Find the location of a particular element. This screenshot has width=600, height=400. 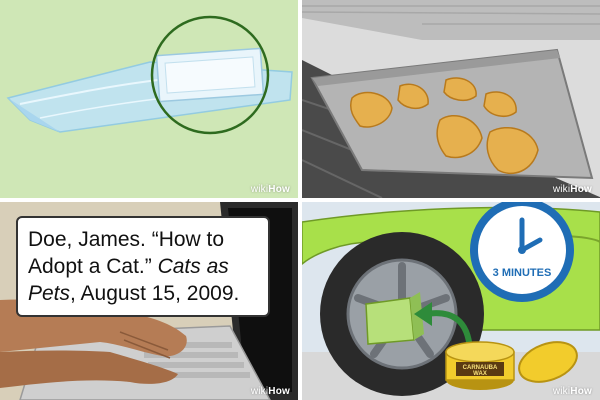

tin-label-line2: WAX is located at coordinates (480, 374).